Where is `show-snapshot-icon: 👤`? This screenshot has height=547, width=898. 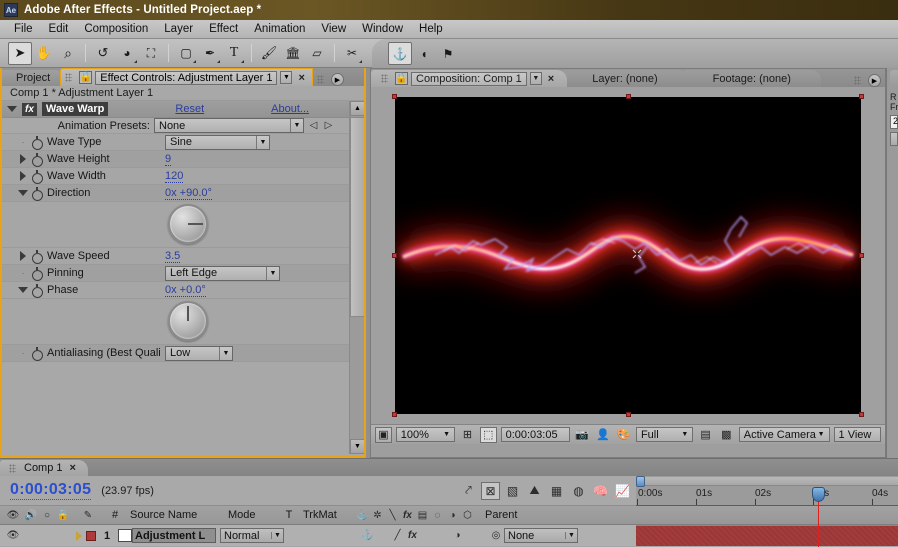 show-snapshot-icon: 👤 is located at coordinates (602, 435).